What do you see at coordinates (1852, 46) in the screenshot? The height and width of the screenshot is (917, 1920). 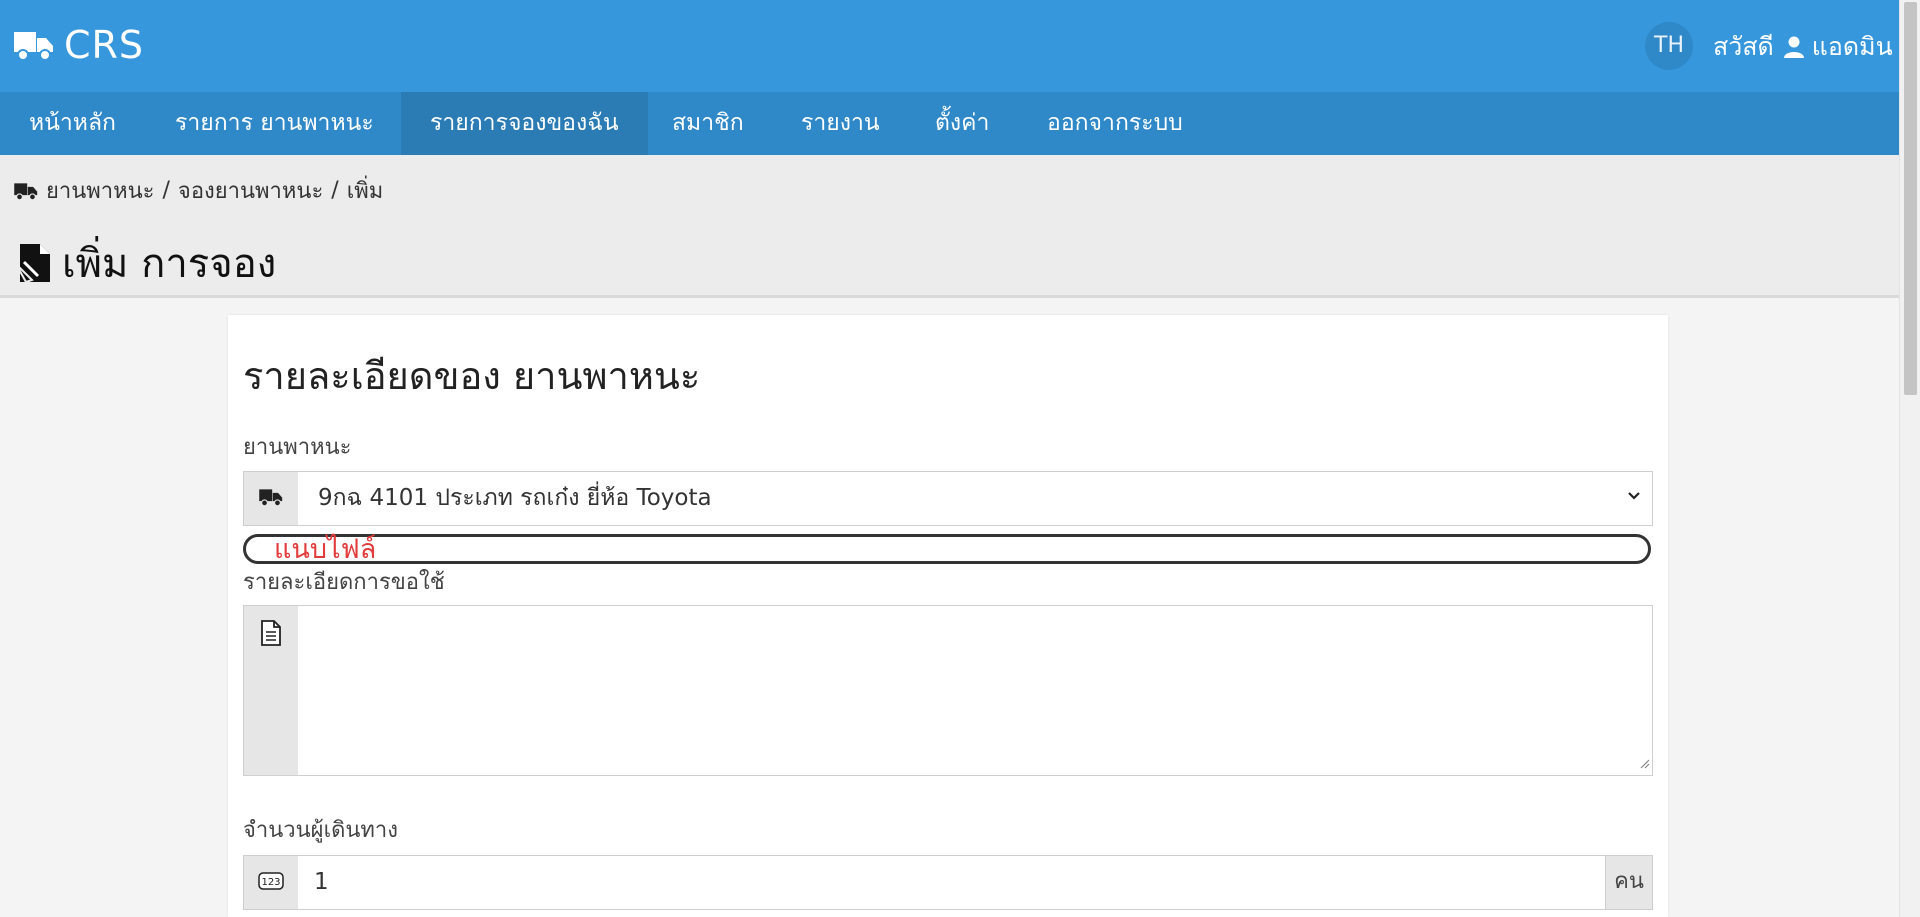 I see `username: แอดมิน` at bounding box center [1852, 46].